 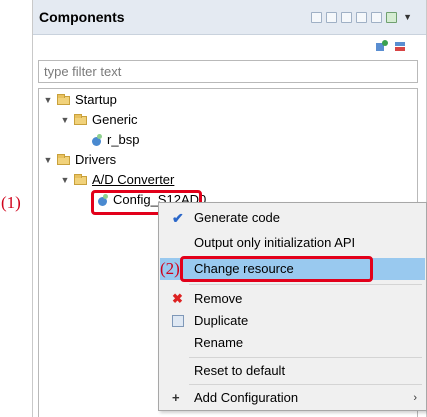 I want to click on menu-item-reset-default: Reset to default, so click(x=292, y=371).